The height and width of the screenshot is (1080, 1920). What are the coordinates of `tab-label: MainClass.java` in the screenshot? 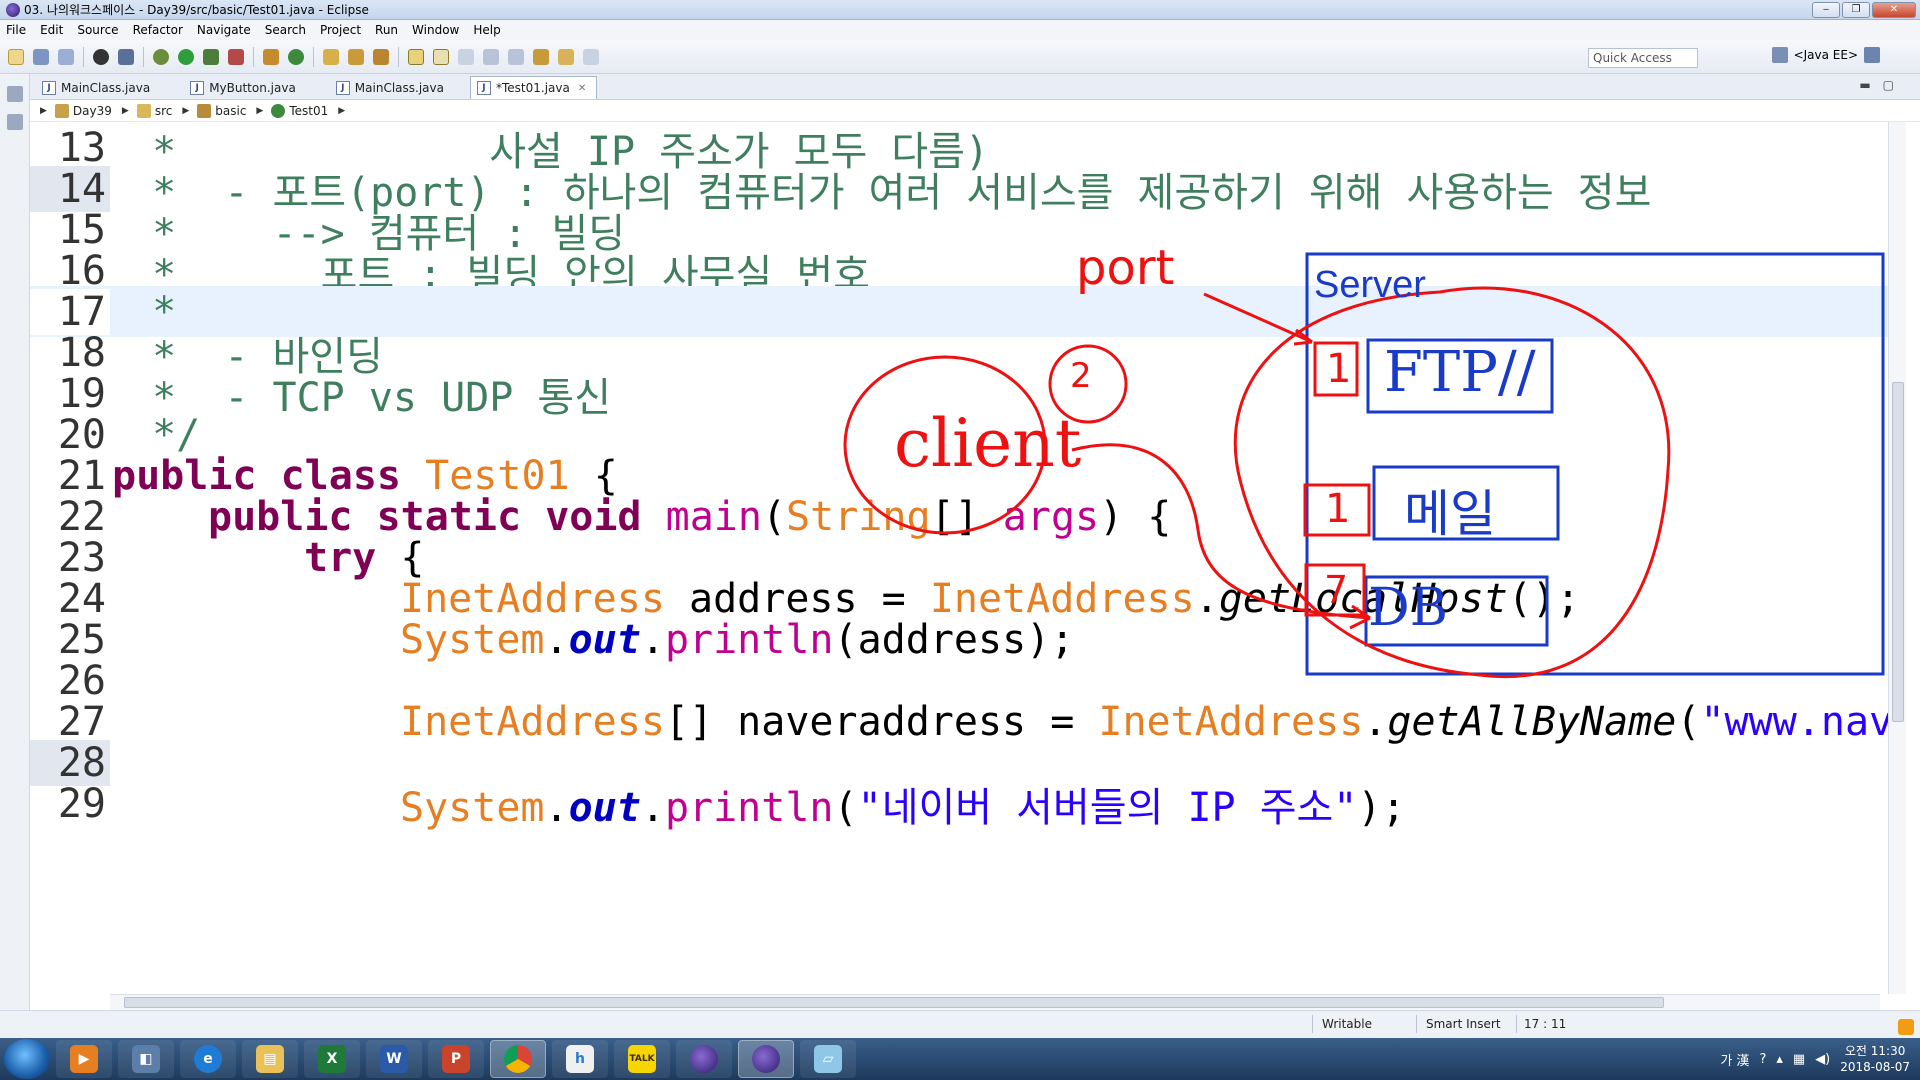 It's located at (106, 87).